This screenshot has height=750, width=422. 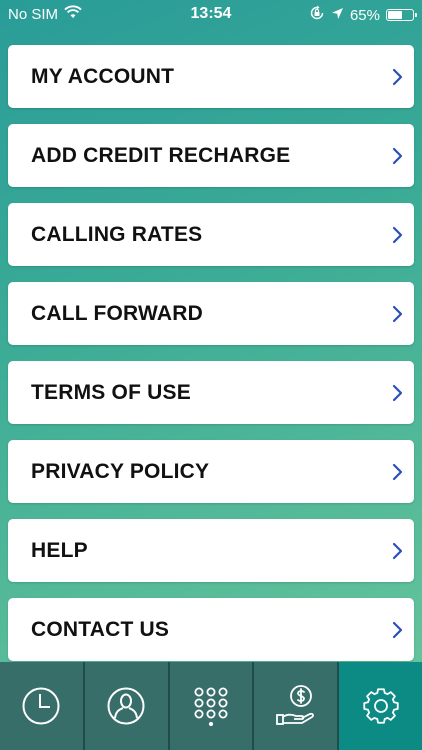 I want to click on tab-credit, so click(x=297, y=706).